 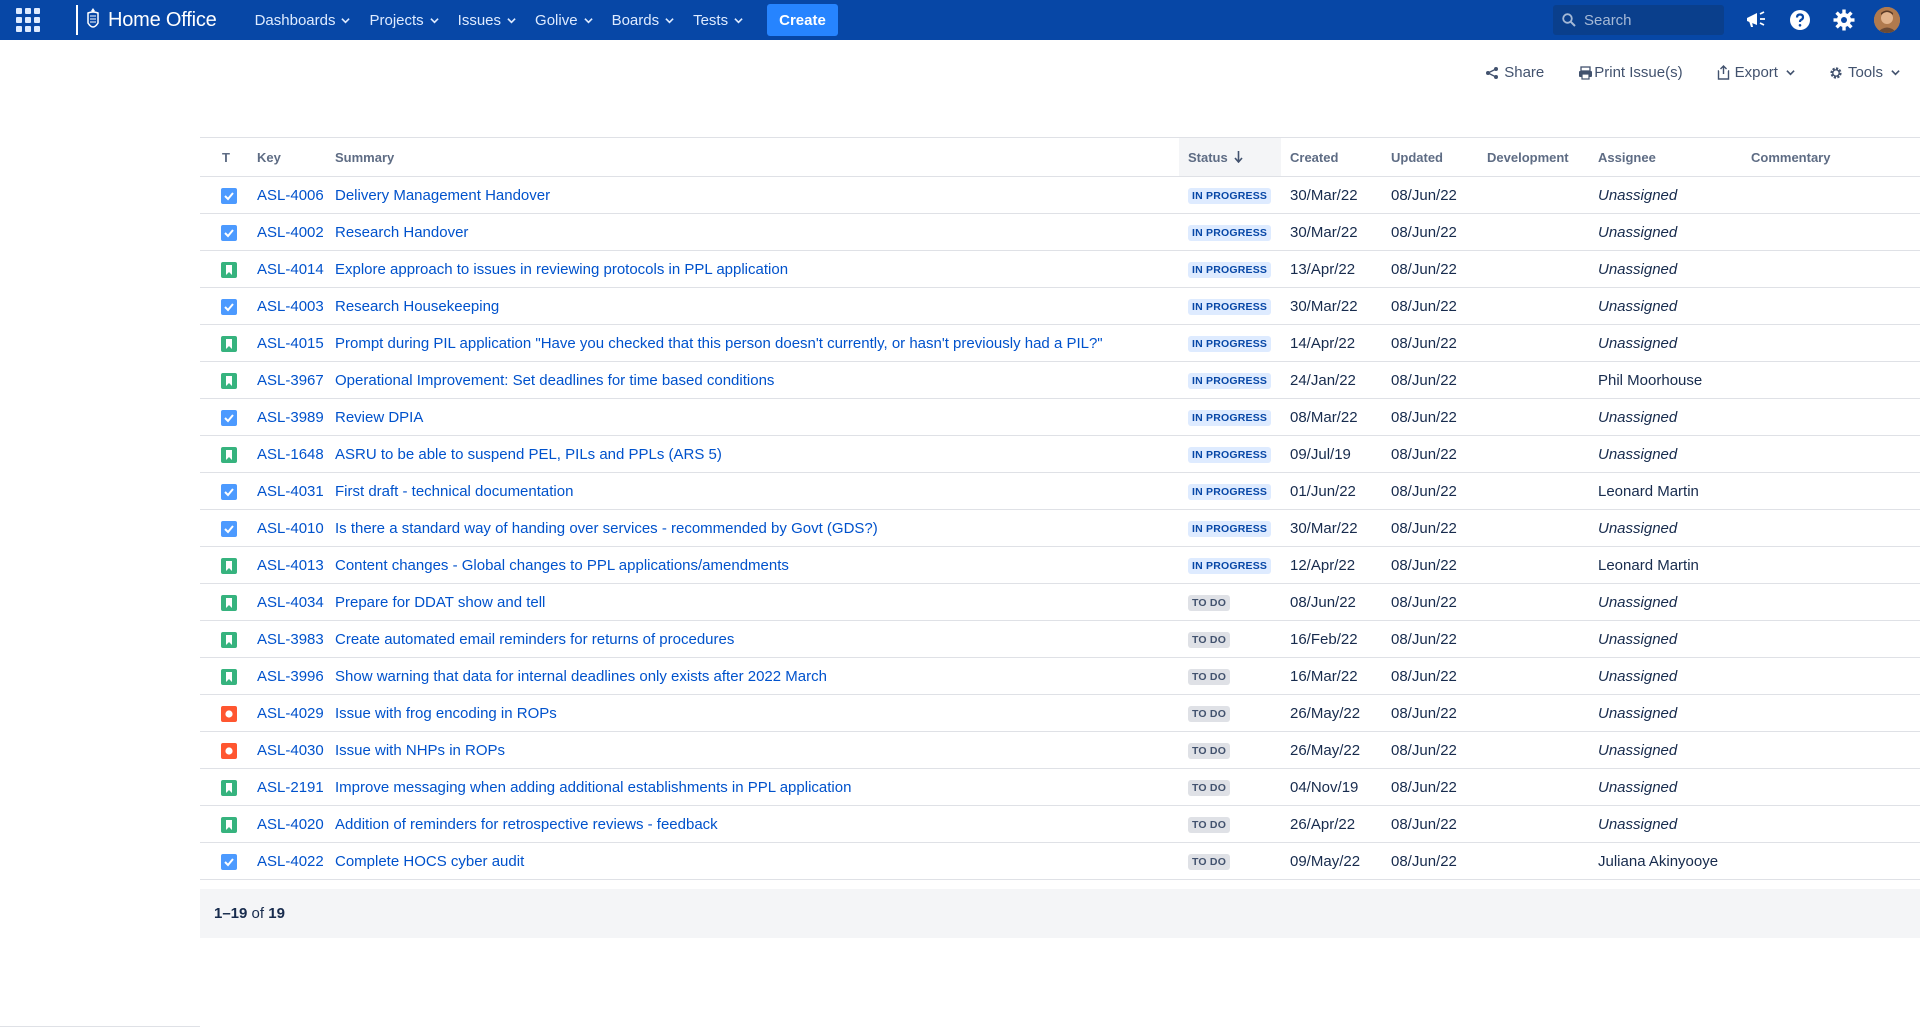 I want to click on share-button: Share, so click(x=1514, y=72).